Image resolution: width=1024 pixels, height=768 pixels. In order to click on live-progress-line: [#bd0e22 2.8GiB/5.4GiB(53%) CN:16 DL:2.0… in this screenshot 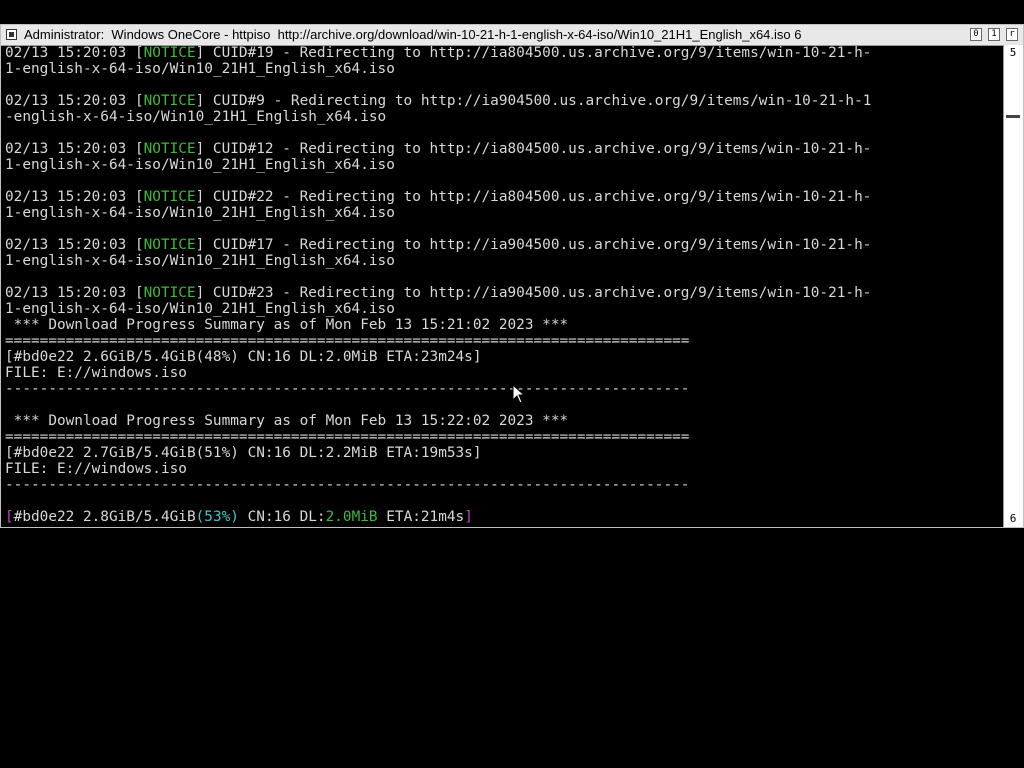, I will do `click(239, 517)`.